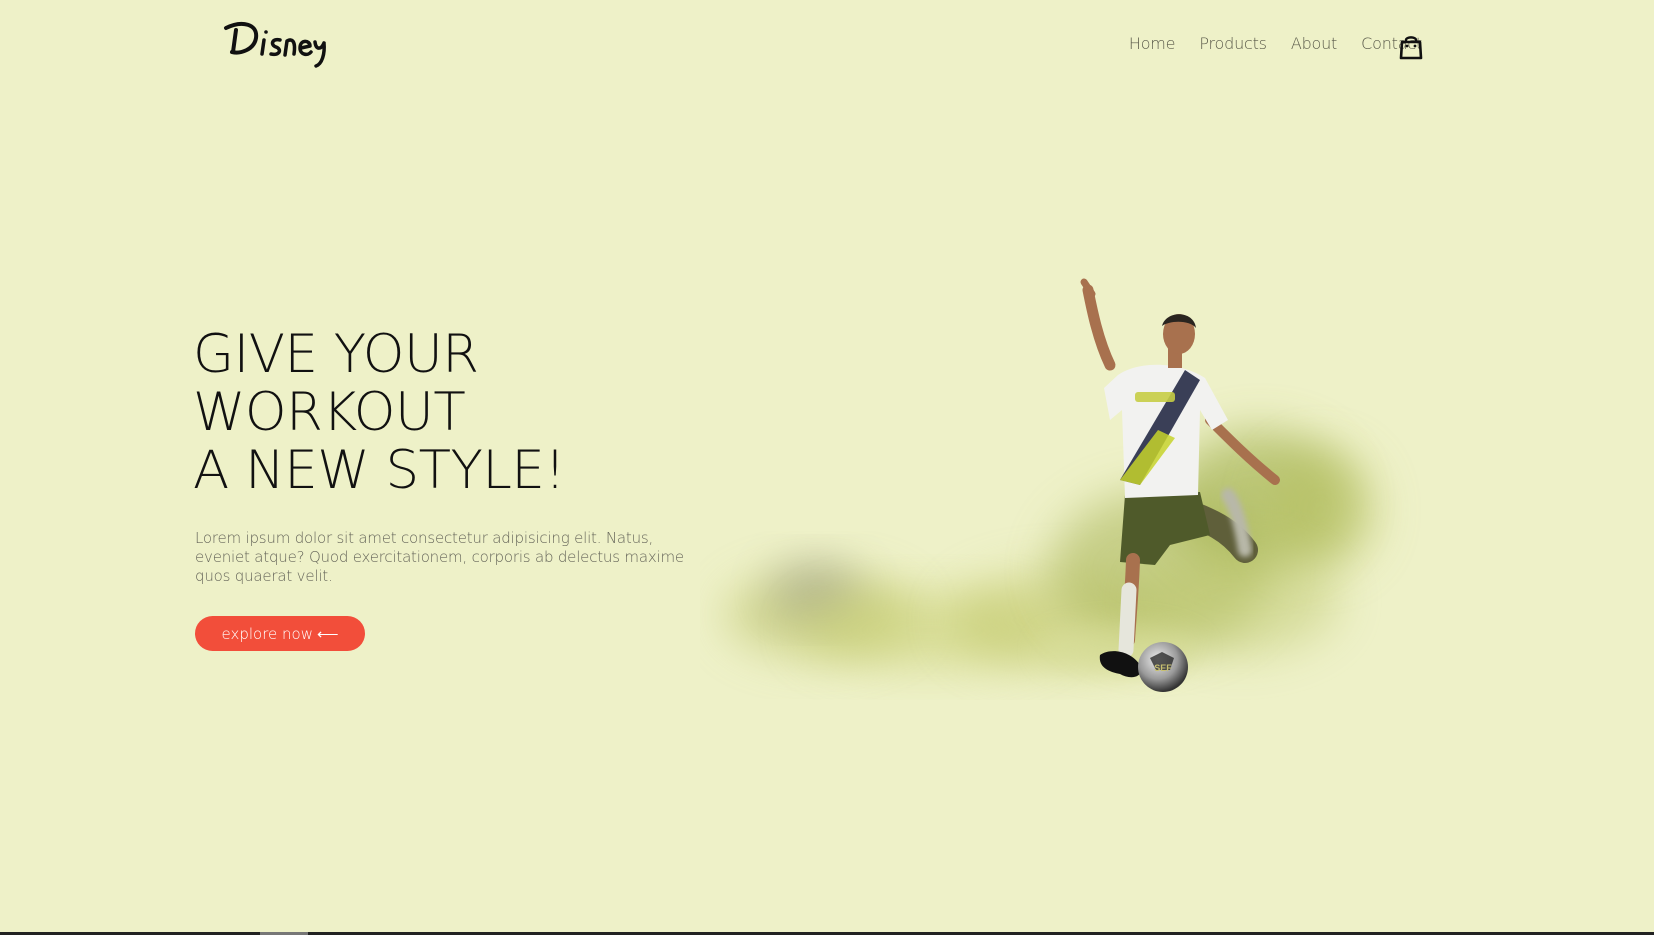 This screenshot has width=1654, height=935. Describe the element at coordinates (267, 633) in the screenshot. I see `explore-now-label: explore now` at that location.